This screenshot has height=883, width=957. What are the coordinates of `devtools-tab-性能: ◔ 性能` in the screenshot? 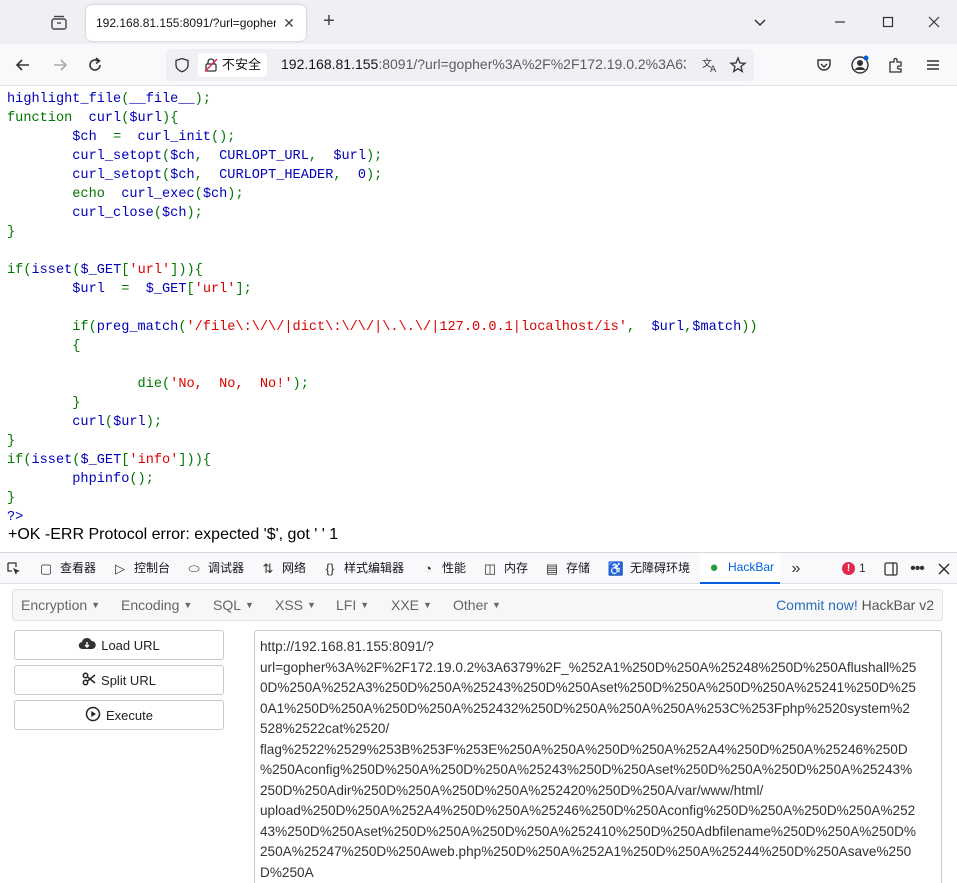 It's located at (443, 568).